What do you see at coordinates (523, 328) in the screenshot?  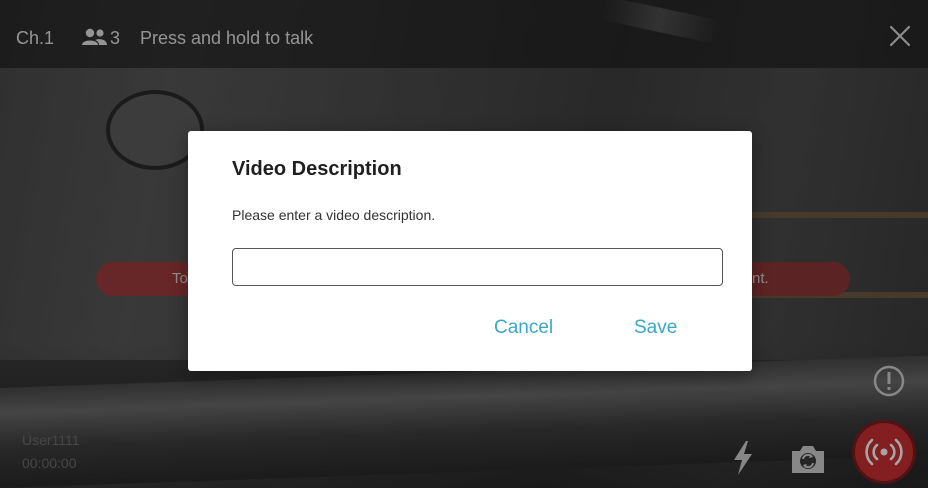 I see `cancel-button: Cancel` at bounding box center [523, 328].